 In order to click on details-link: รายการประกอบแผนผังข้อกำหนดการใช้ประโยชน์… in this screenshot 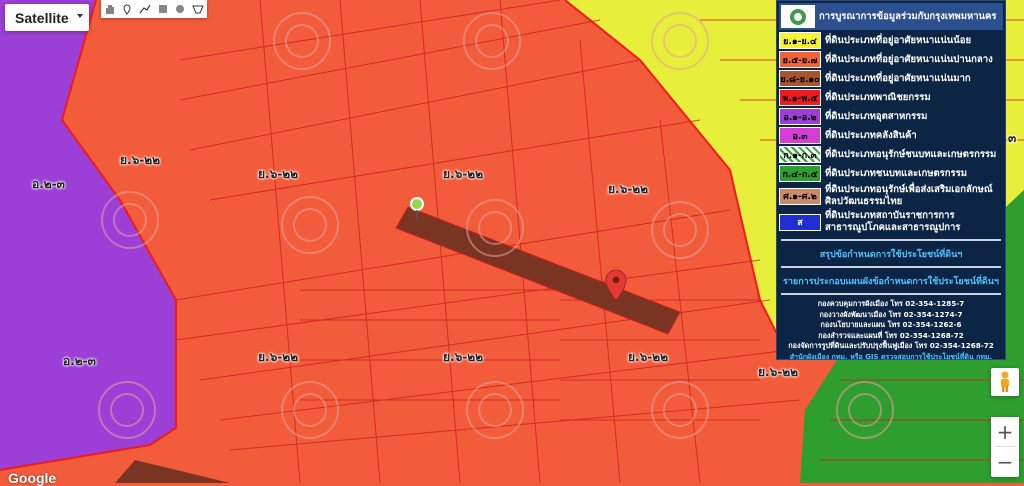, I will do `click(891, 281)`.